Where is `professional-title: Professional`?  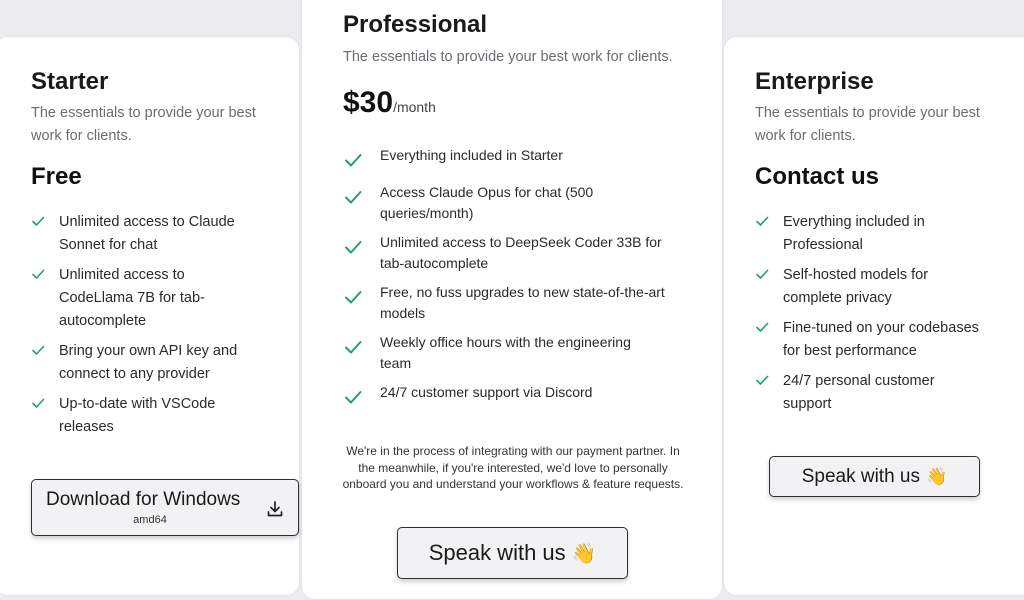 professional-title: Professional is located at coordinates (415, 24).